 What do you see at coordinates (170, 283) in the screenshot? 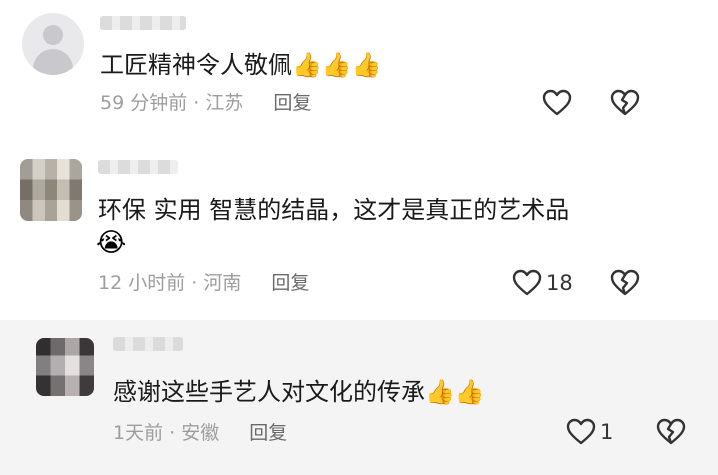
I see `comment-time-location: 12 小时前 · 河南` at bounding box center [170, 283].